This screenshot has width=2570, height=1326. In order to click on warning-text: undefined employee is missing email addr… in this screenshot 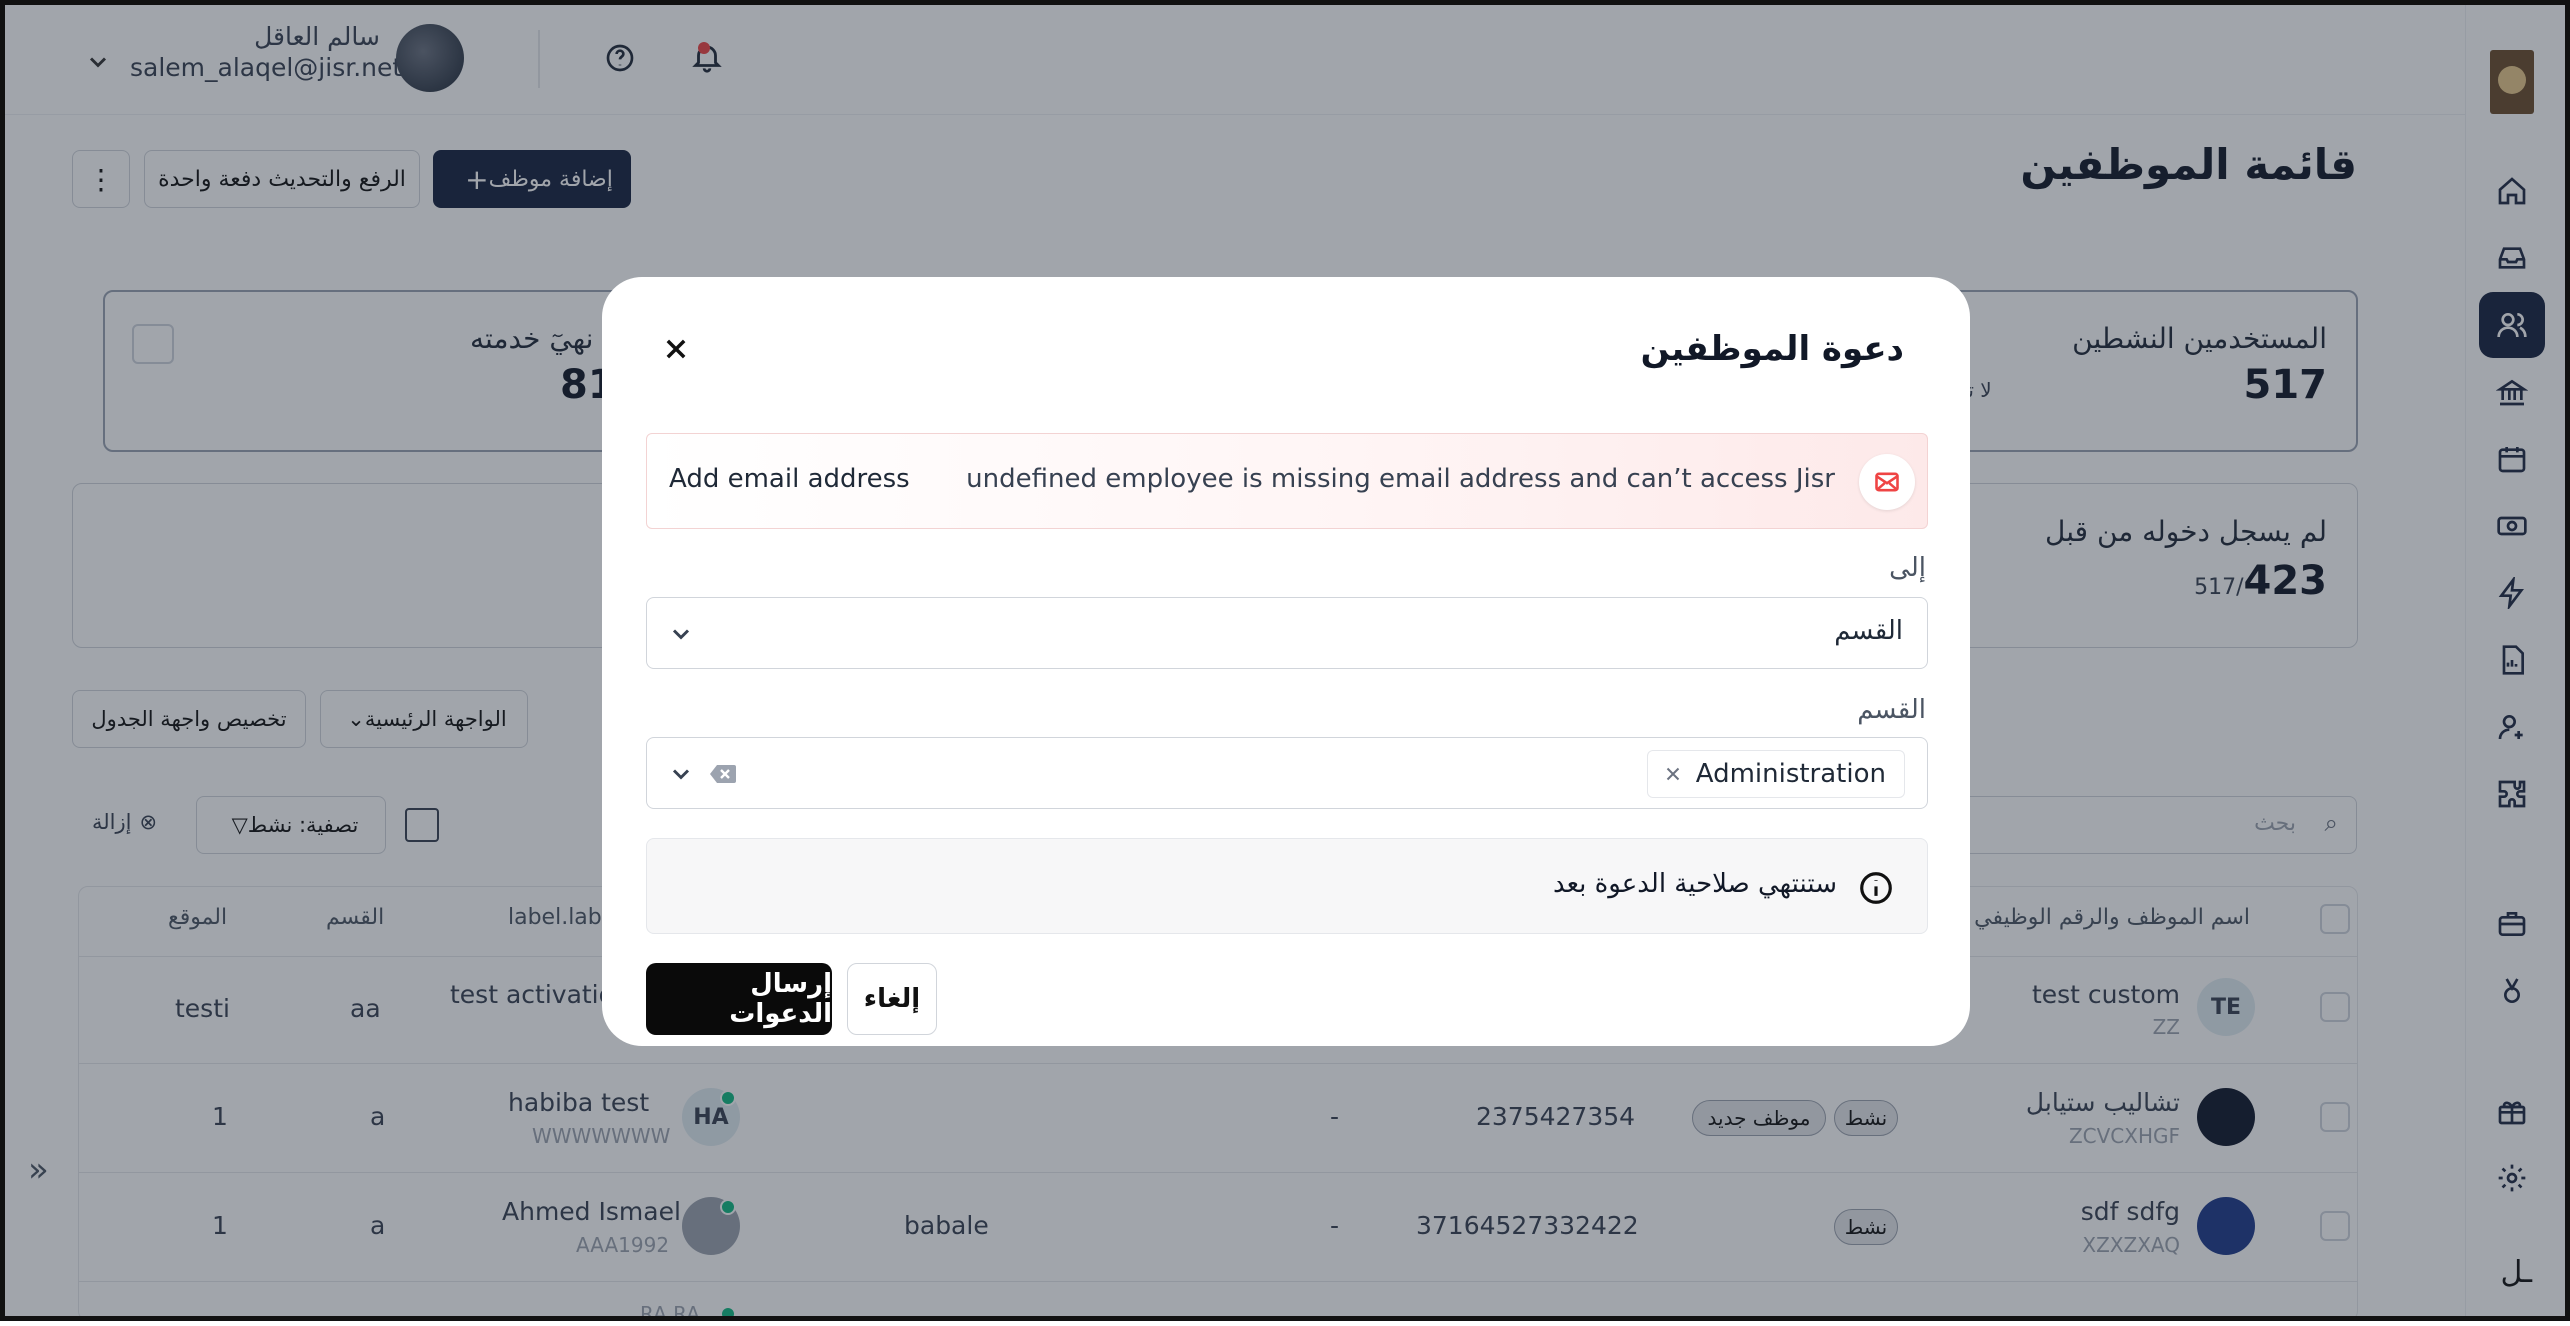, I will do `click(1400, 479)`.